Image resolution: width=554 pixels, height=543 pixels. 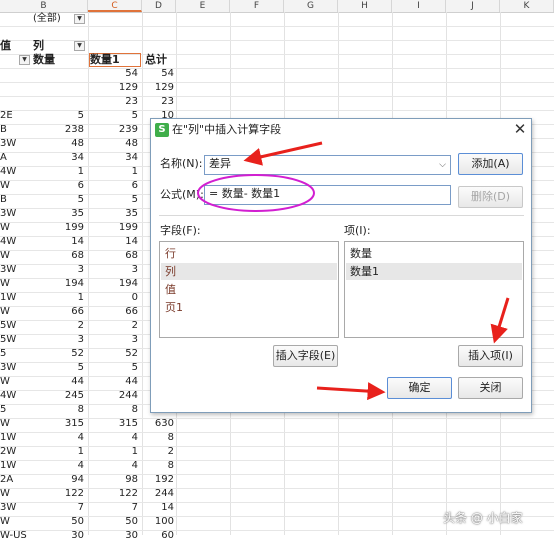 What do you see at coordinates (500, 320) in the screenshot?
I see `annotation-arrow-insert-item` at bounding box center [500, 320].